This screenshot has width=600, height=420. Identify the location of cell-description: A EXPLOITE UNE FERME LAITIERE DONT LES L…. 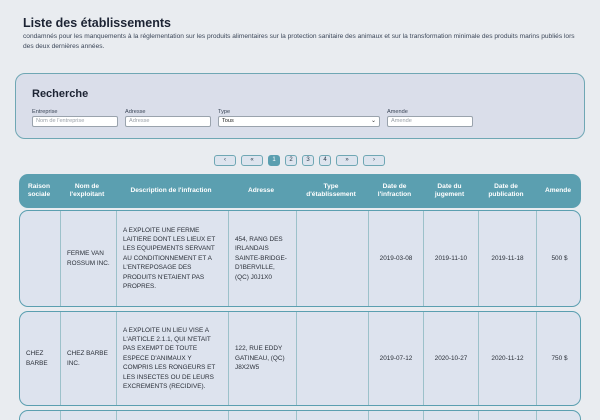
(172, 258).